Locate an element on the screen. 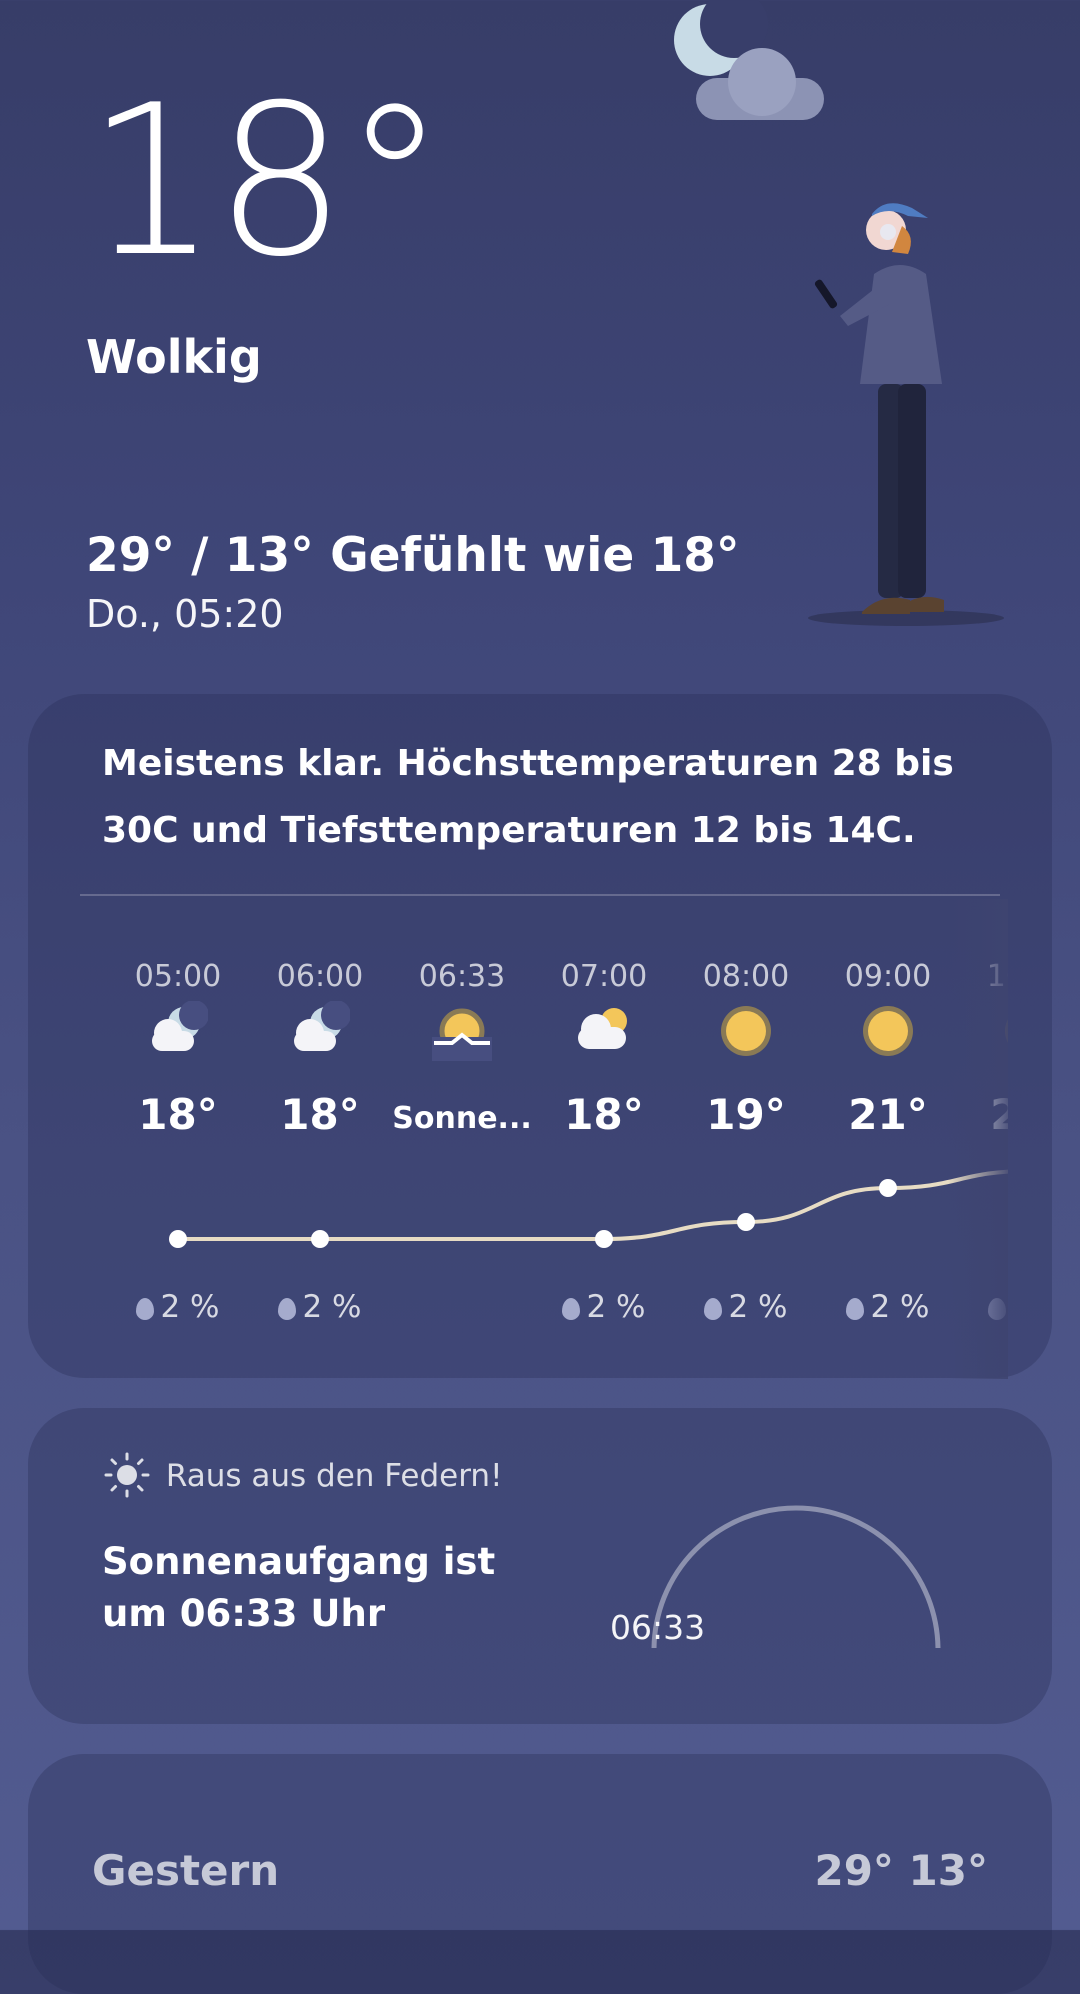  sunrise-tag-text: Raus aus den Federn! is located at coordinates (334, 1476).